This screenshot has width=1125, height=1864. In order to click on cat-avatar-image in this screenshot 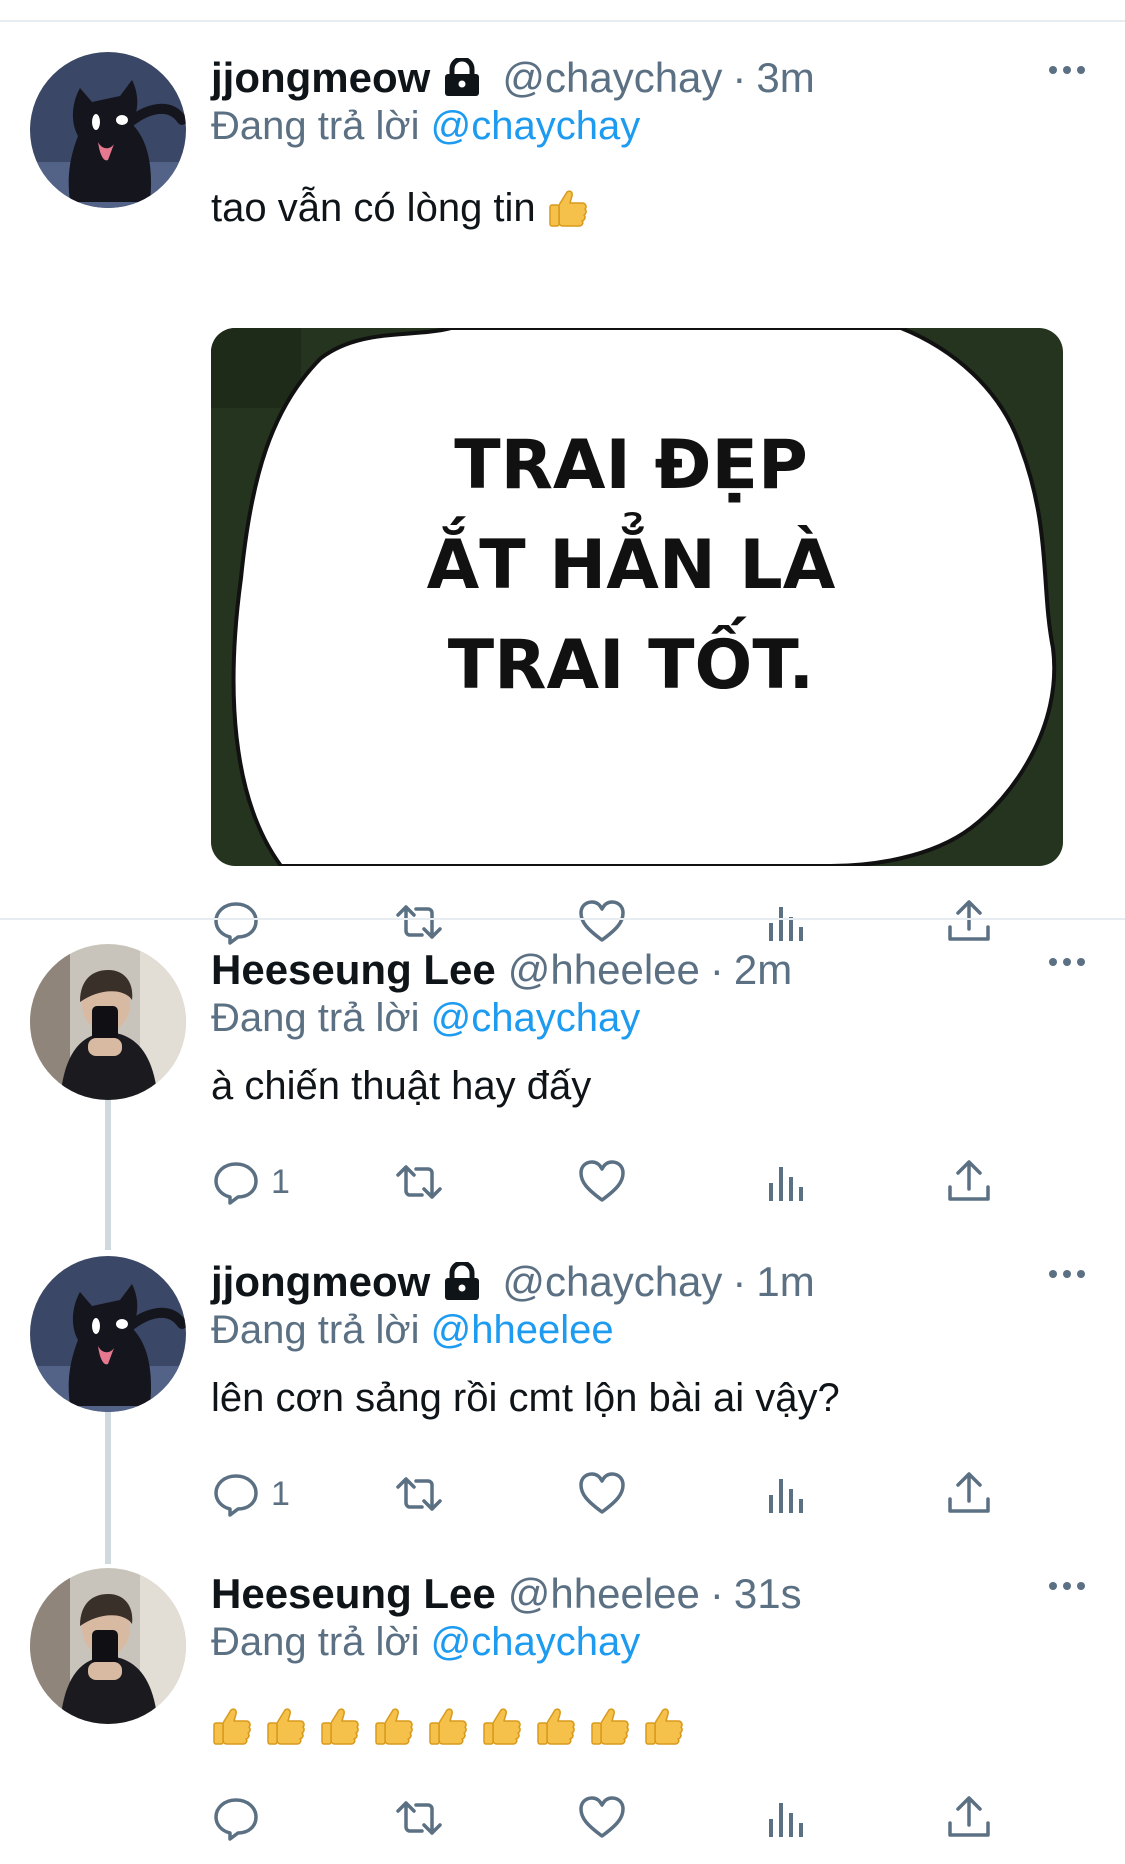, I will do `click(108, 130)`.